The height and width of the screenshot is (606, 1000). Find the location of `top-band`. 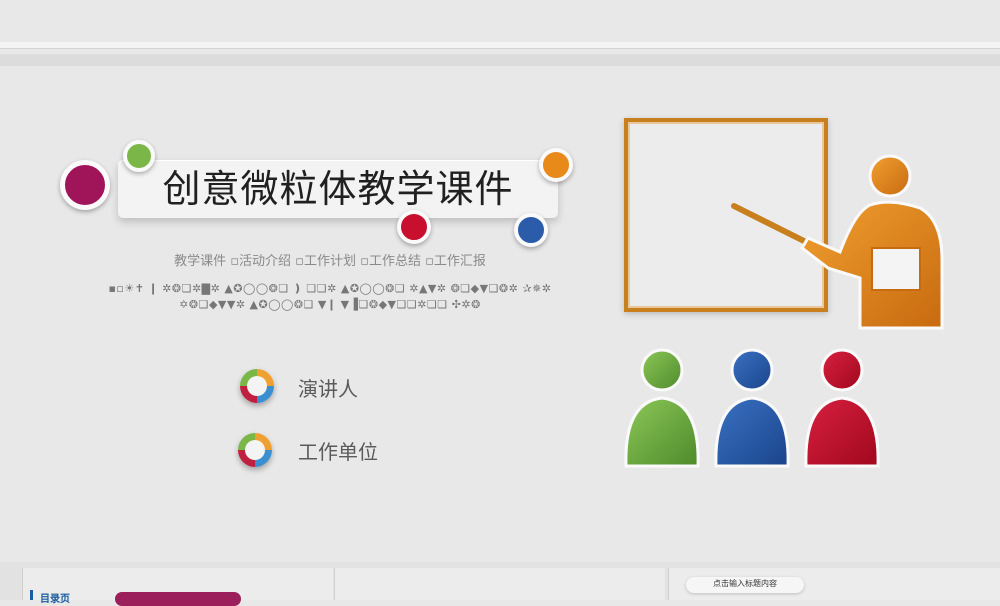

top-band is located at coordinates (500, 60).